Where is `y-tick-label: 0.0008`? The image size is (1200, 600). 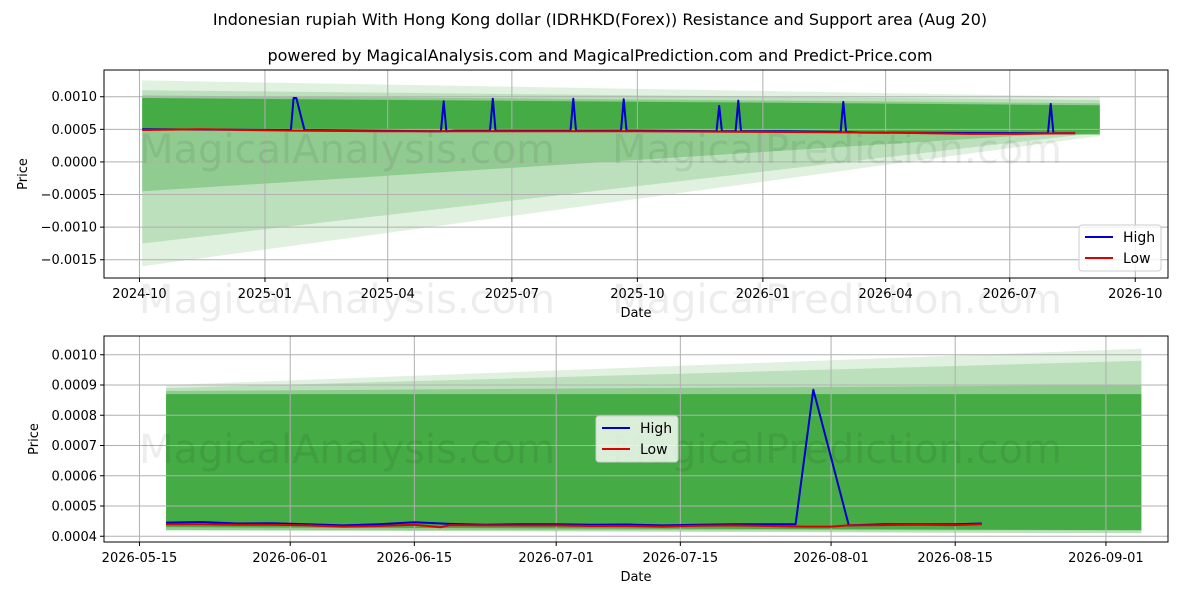
y-tick-label: 0.0008 is located at coordinates (75, 416).